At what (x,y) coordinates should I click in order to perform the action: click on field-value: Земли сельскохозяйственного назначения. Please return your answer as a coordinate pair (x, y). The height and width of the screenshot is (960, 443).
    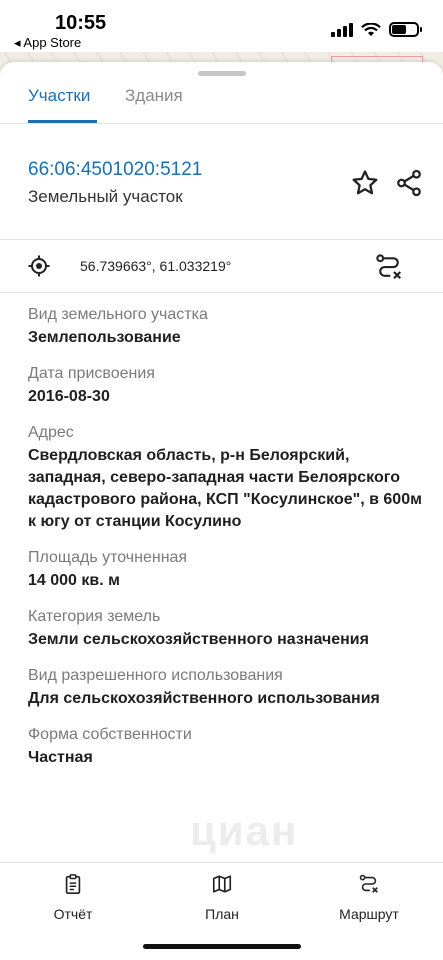
    Looking at the image, I should click on (198, 639).